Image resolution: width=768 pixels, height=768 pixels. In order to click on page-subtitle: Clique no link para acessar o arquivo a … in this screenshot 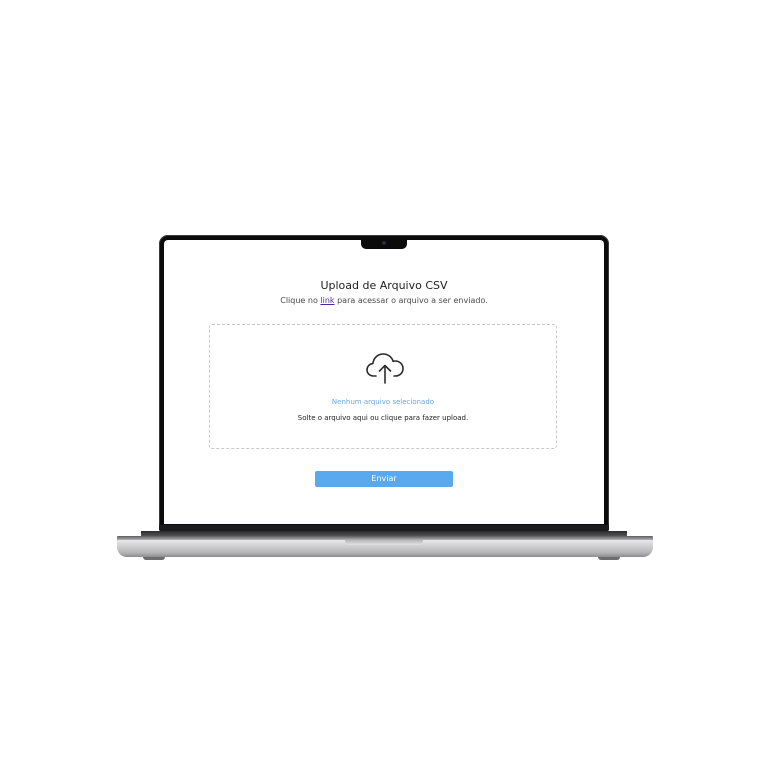, I will do `click(384, 300)`.